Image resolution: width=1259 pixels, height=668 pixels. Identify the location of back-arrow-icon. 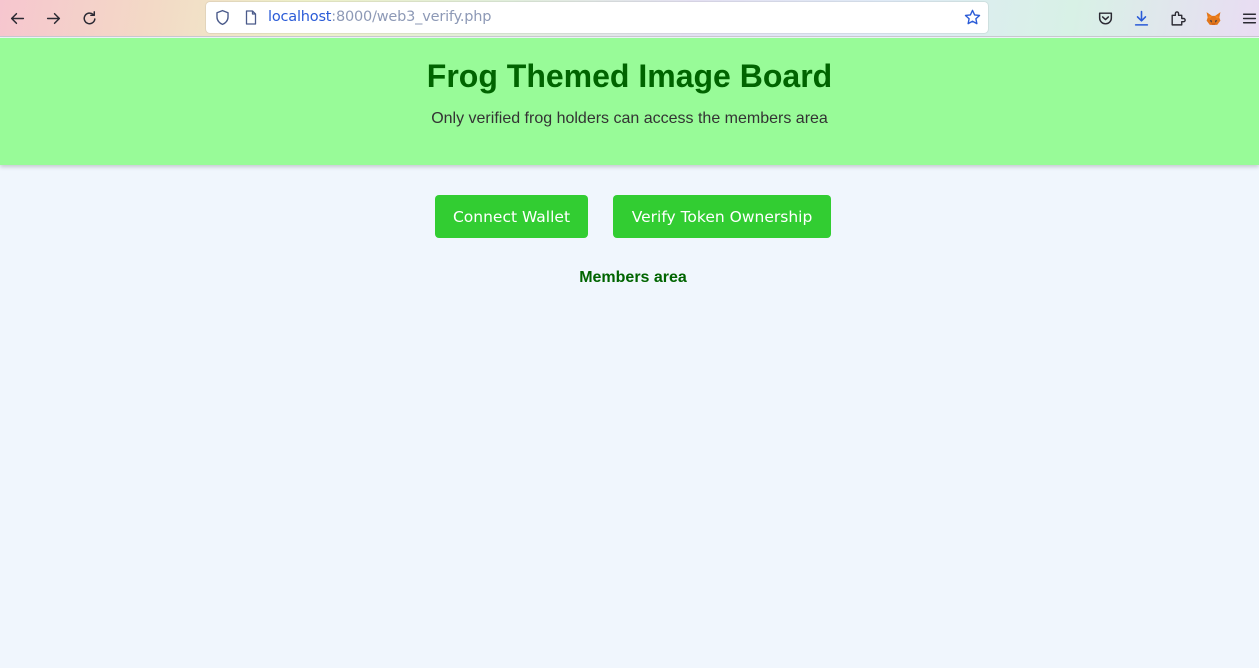
(17, 18).